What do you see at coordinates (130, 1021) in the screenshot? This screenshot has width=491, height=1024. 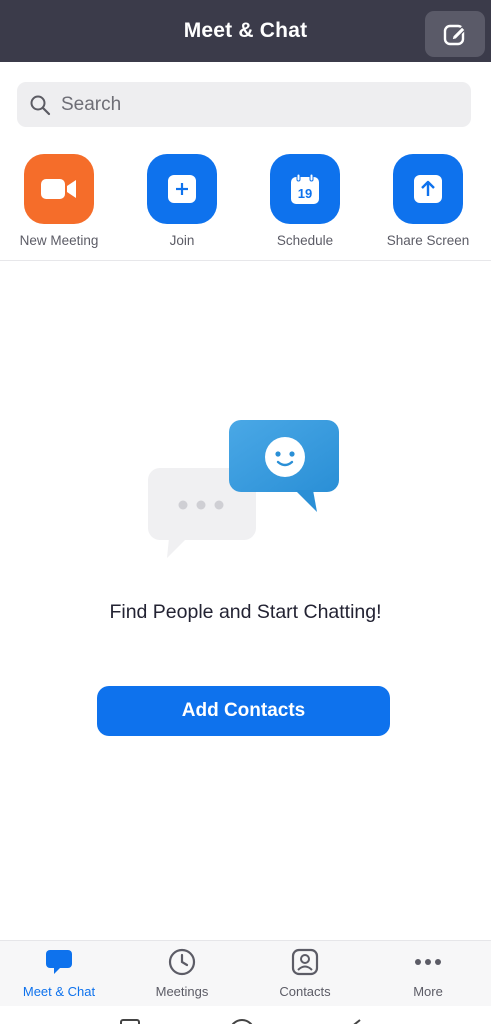 I see `recents-button` at bounding box center [130, 1021].